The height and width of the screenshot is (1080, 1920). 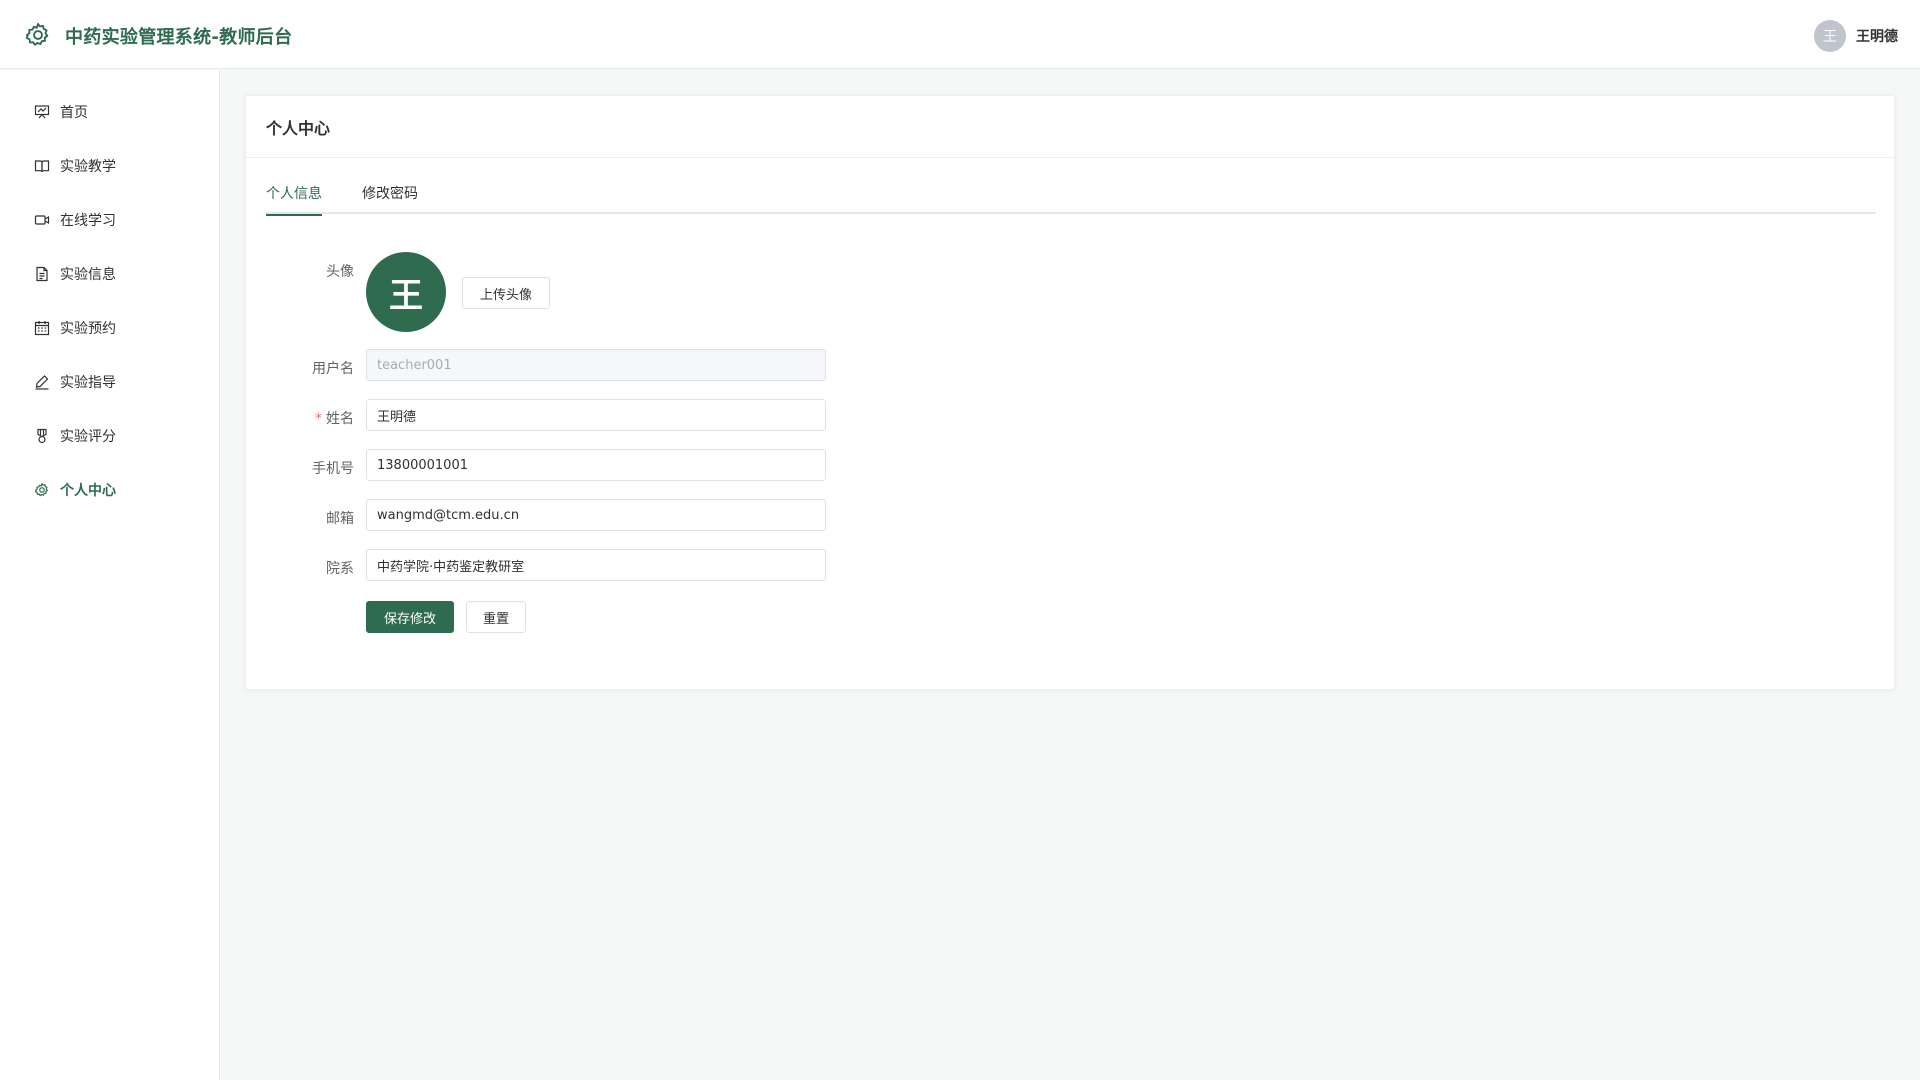 I want to click on card-header: 个人中心, so click(x=1070, y=127).